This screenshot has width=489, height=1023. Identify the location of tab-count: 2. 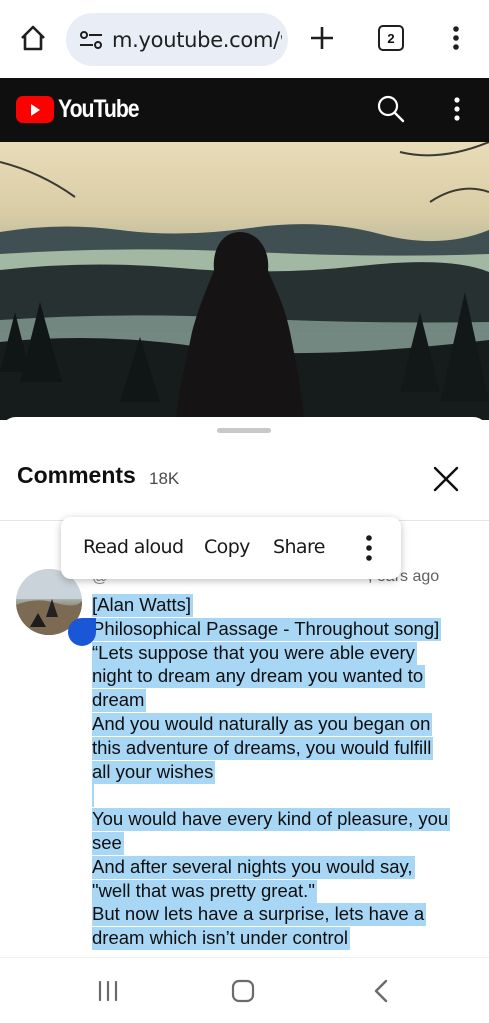
(391, 38).